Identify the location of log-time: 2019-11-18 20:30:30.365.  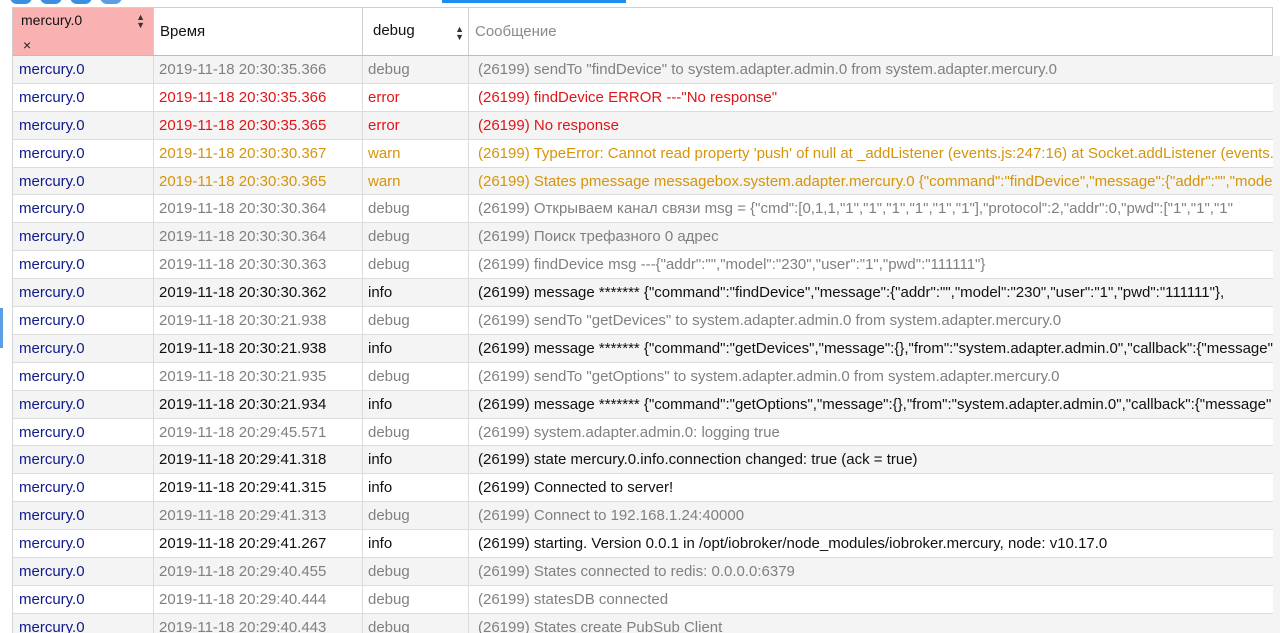
(258, 181).